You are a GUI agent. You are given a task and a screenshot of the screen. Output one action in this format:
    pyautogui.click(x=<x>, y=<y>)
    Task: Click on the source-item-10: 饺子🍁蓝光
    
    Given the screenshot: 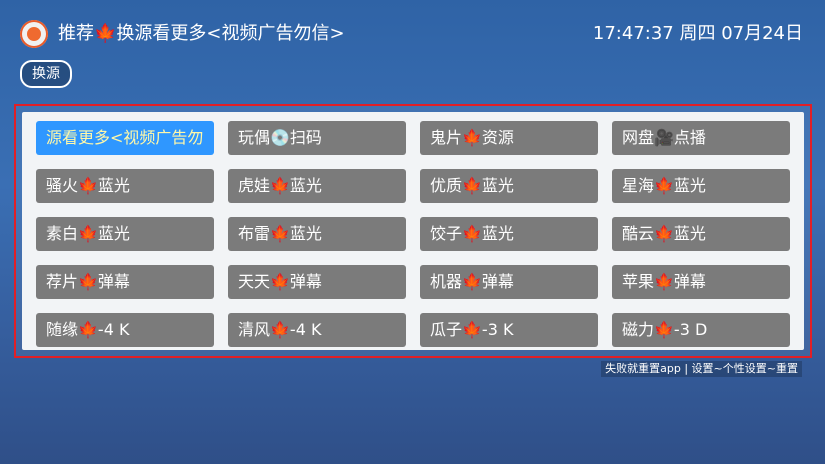 What is the action you would take?
    pyautogui.click(x=509, y=234)
    